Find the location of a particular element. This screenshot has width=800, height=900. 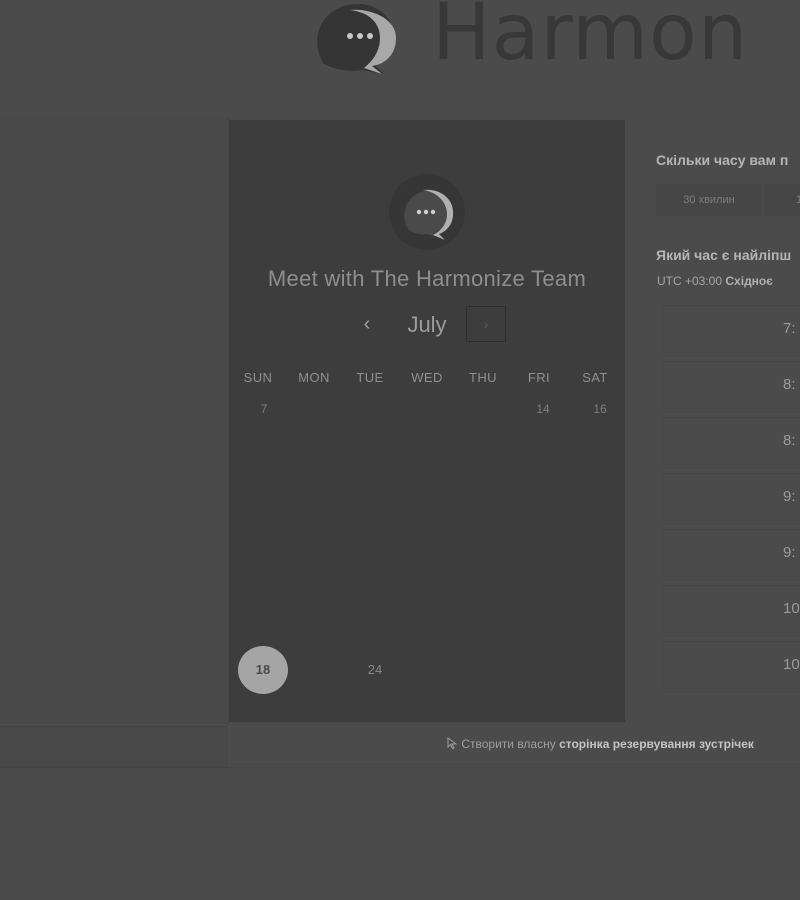

duration-option-button: 30 хвилин is located at coordinates (709, 200).